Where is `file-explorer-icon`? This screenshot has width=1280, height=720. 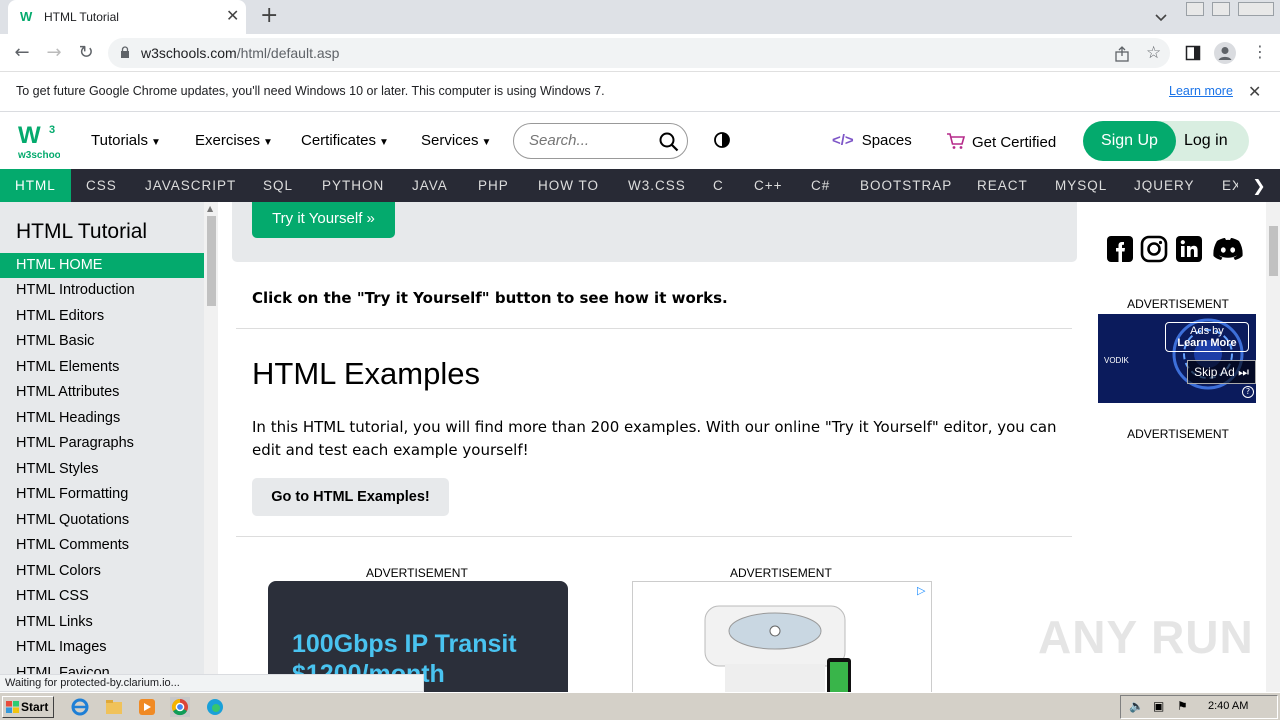
file-explorer-icon is located at coordinates (114, 707).